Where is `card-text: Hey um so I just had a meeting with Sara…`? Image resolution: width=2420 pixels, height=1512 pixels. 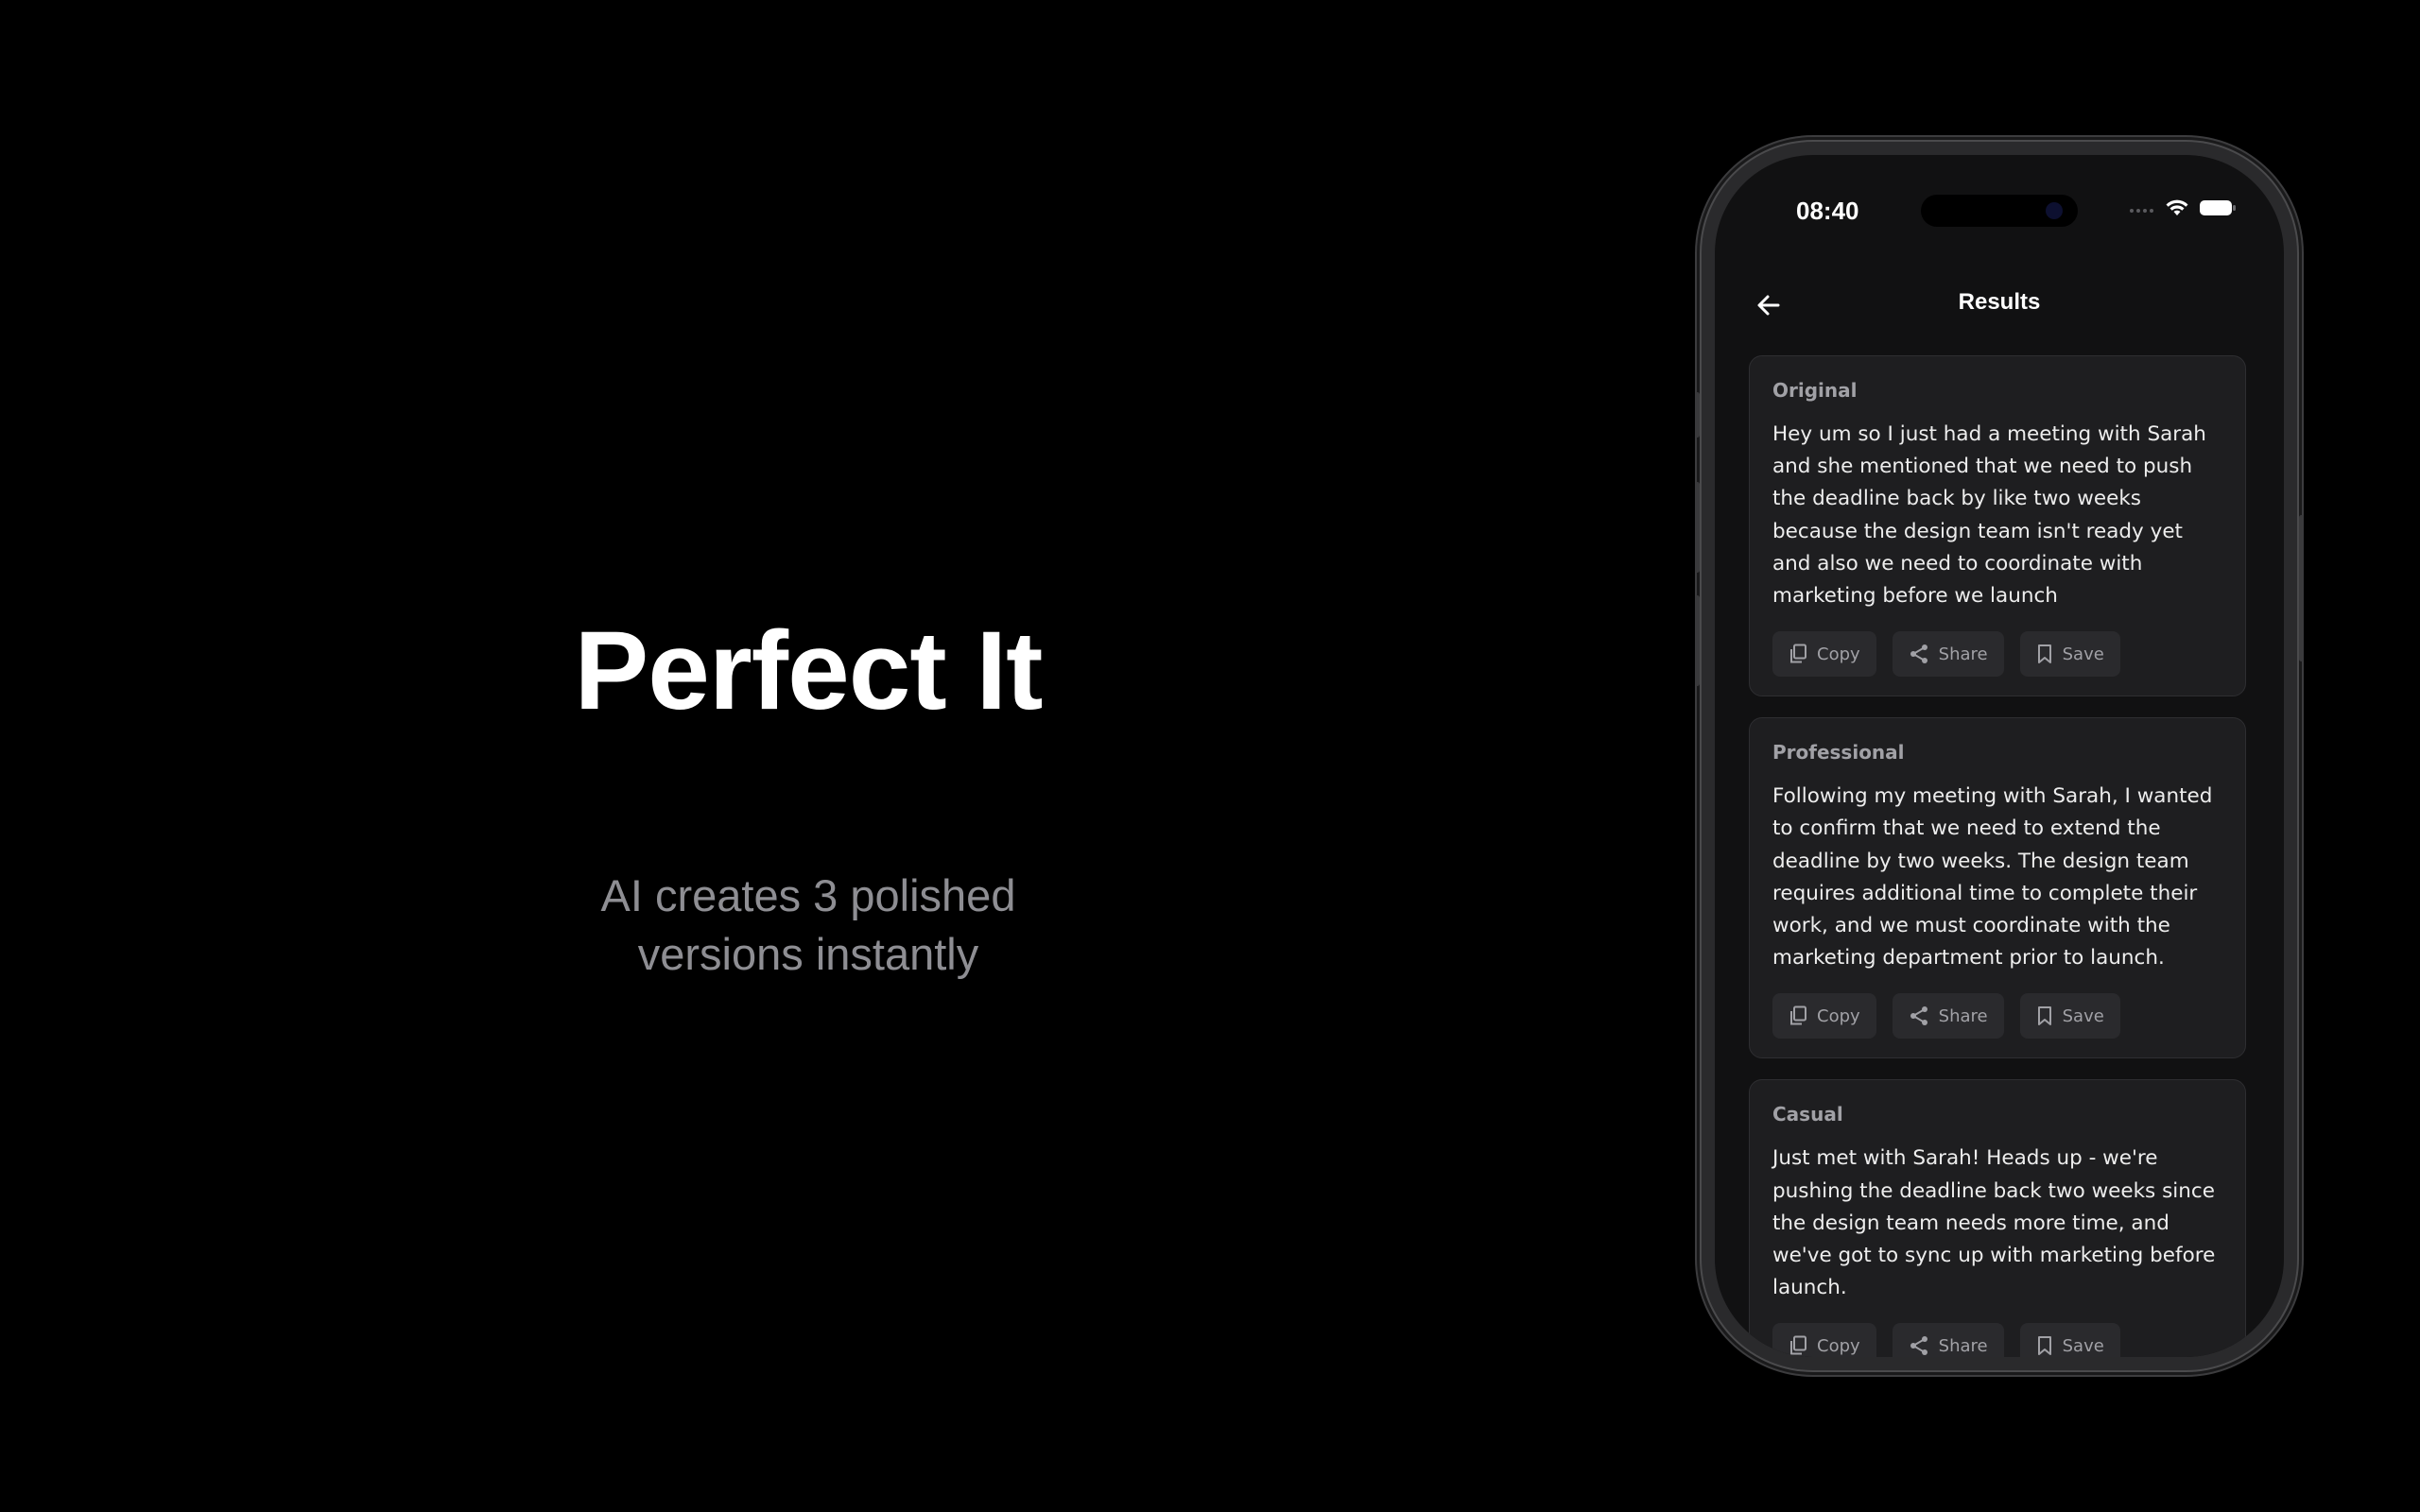
card-text: Hey um so I just had a meeting with Sara… is located at coordinates (1989, 515).